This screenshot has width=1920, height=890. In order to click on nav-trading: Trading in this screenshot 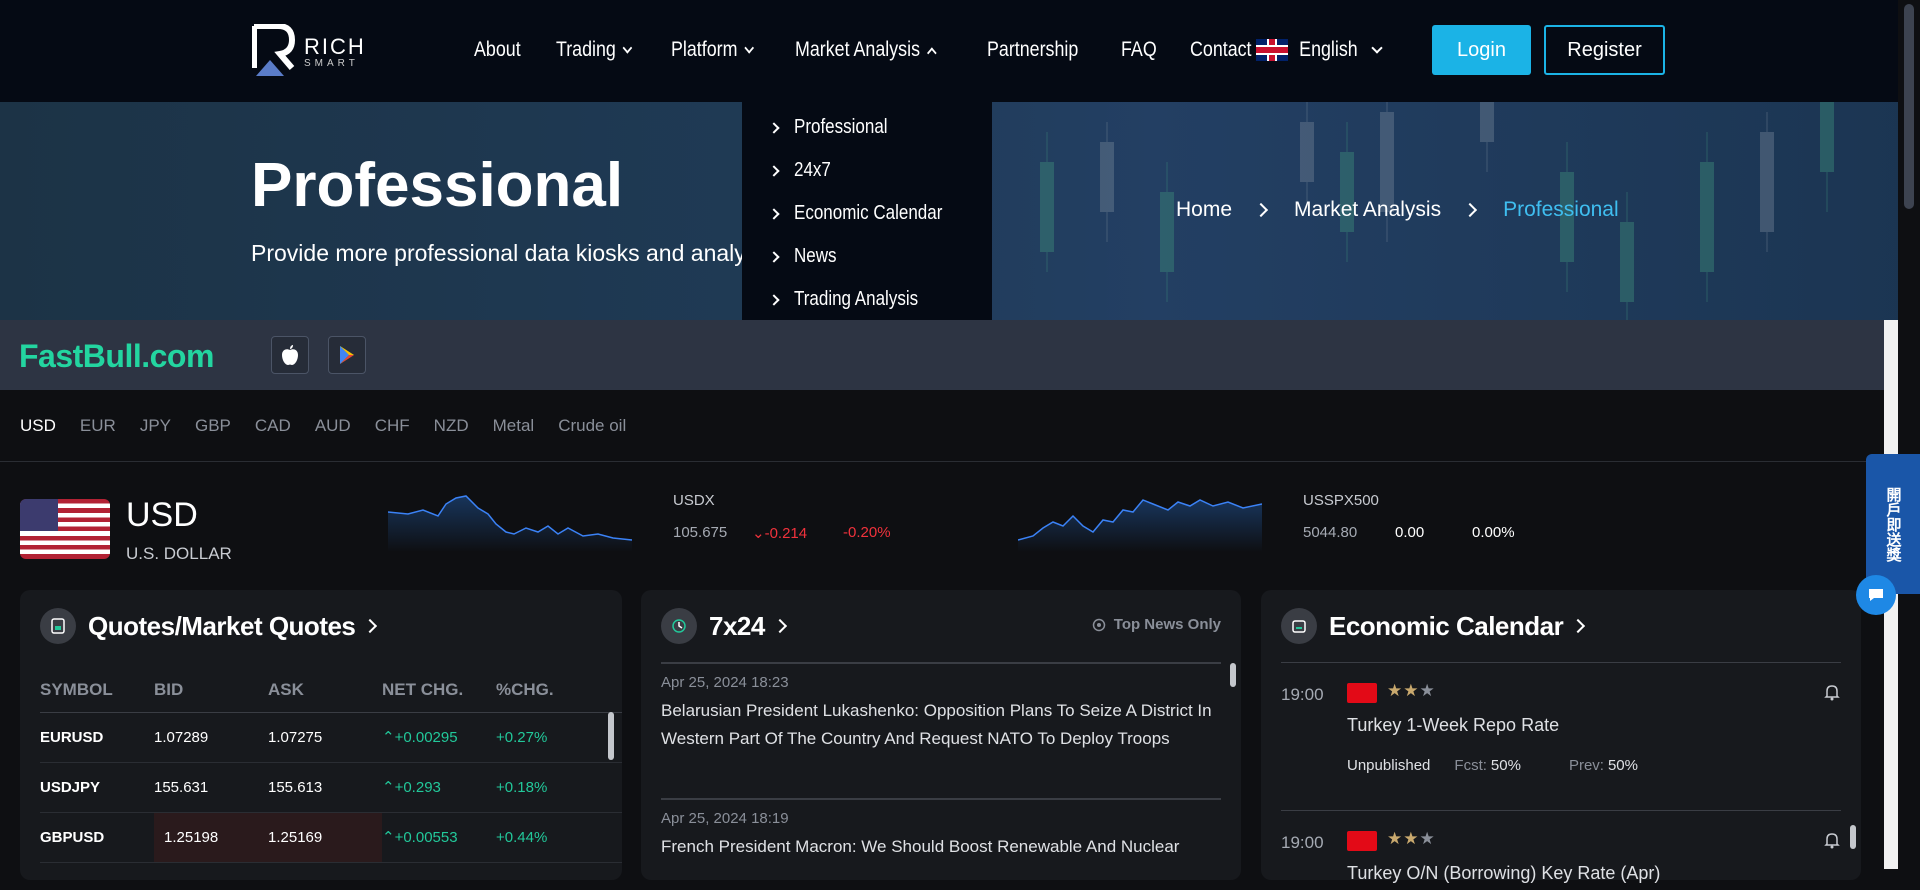, I will do `click(594, 50)`.